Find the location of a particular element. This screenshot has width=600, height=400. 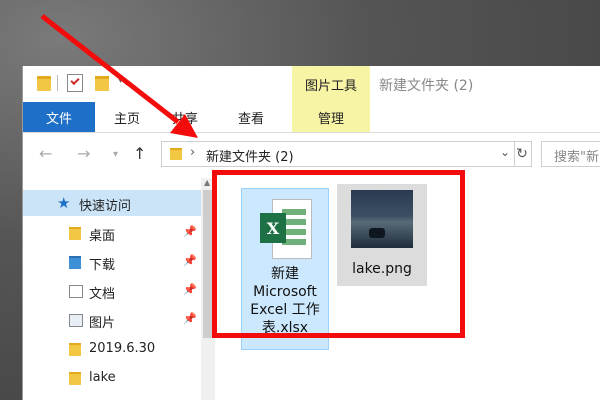

tab-manage: 管理 is located at coordinates (331, 117).